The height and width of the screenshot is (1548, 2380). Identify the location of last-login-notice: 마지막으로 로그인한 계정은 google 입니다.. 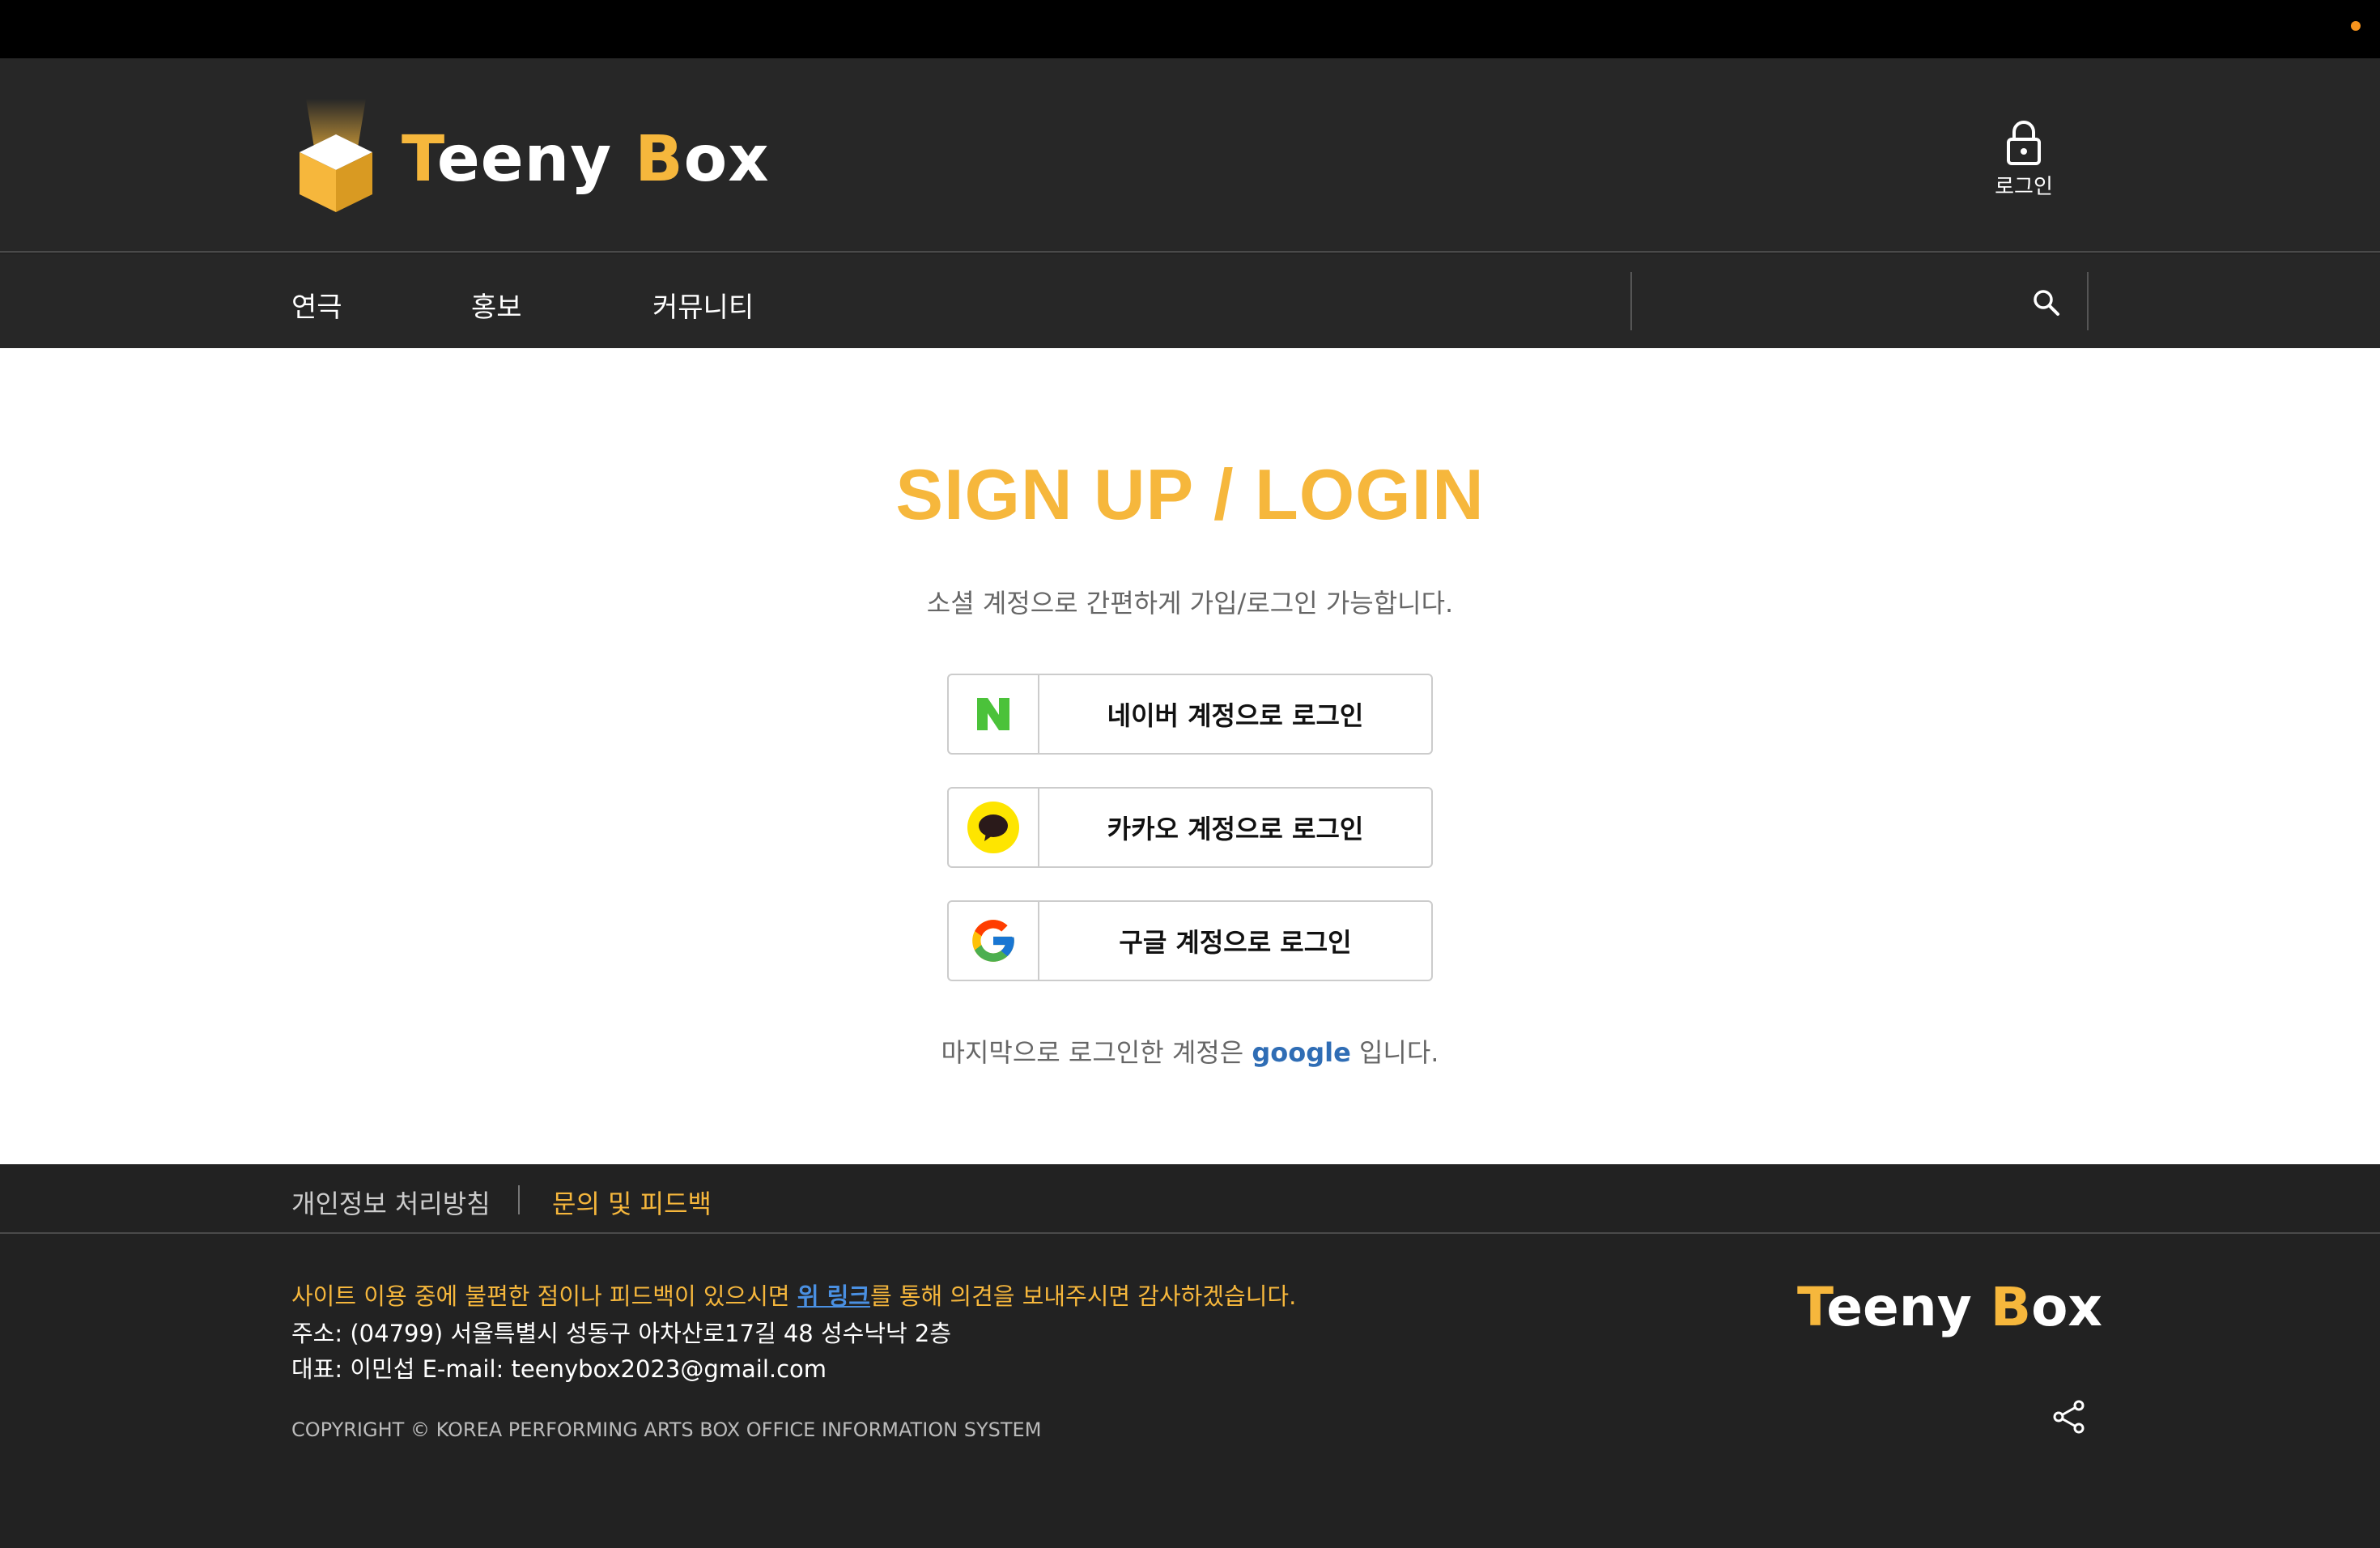
(1190, 1051).